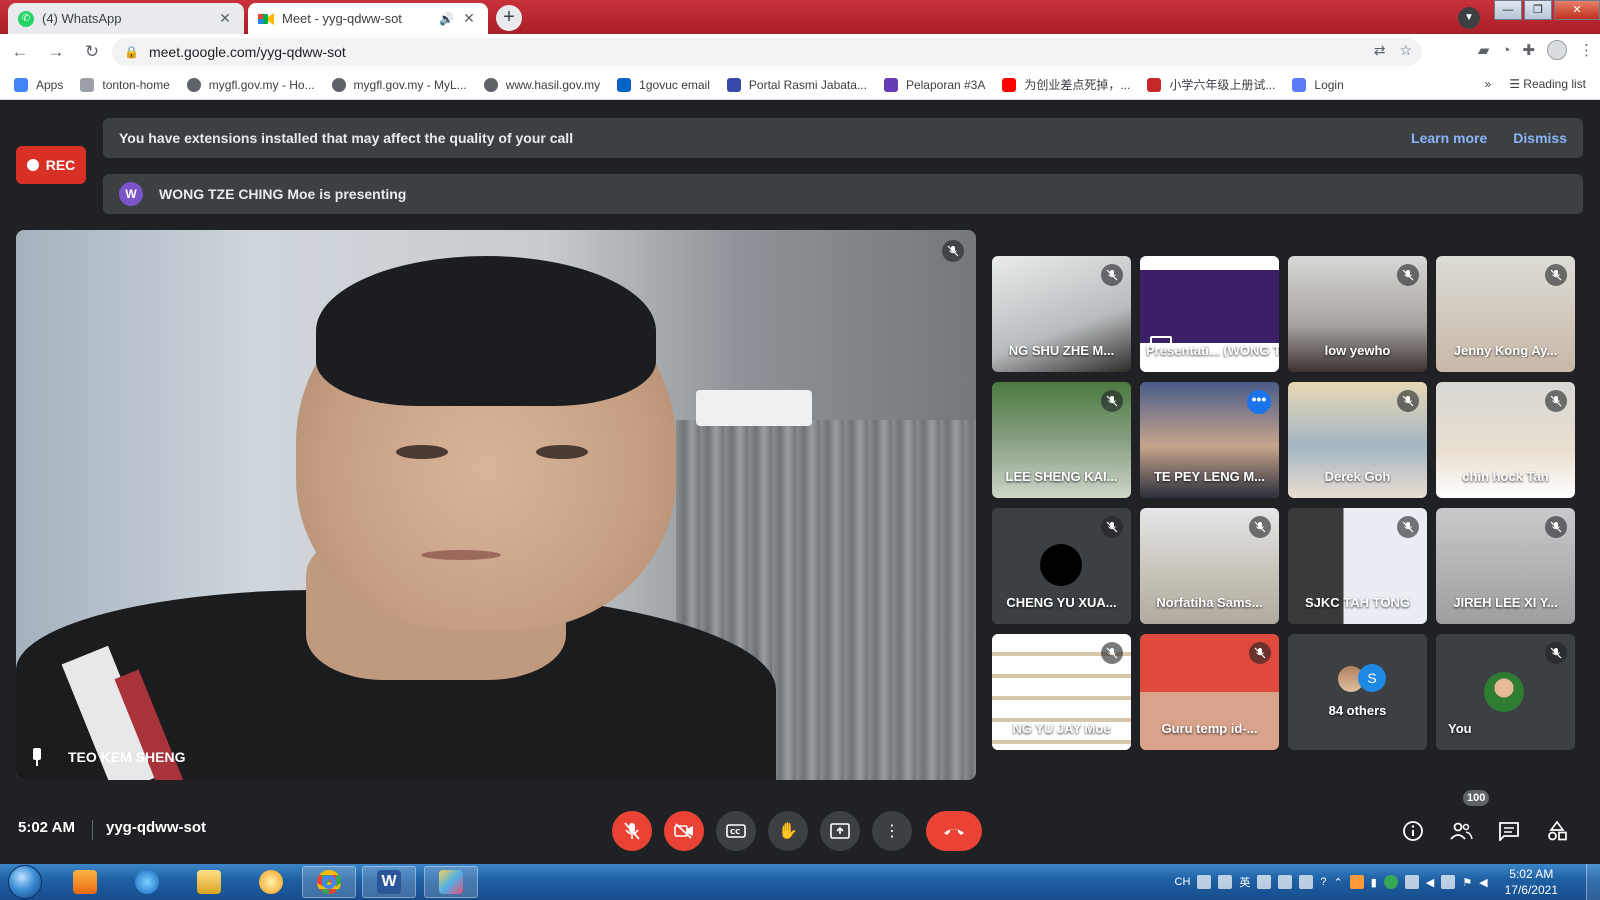 The height and width of the screenshot is (900, 1600). Describe the element at coordinates (131, 194) in the screenshot. I see `presenter-avatar: W` at that location.